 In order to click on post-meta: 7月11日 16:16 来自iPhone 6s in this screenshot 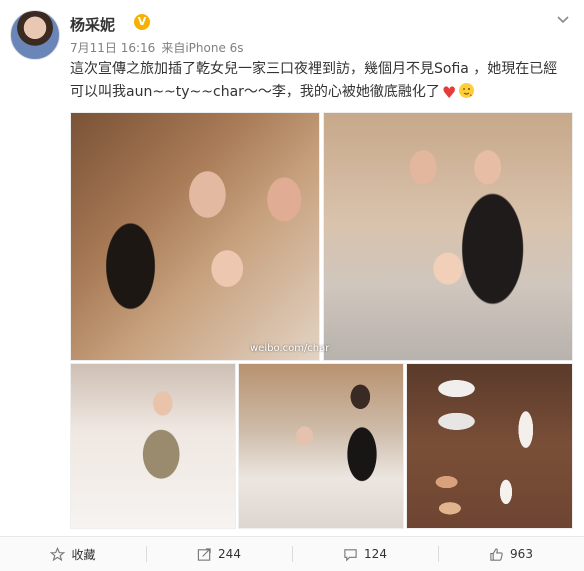, I will do `click(160, 47)`.